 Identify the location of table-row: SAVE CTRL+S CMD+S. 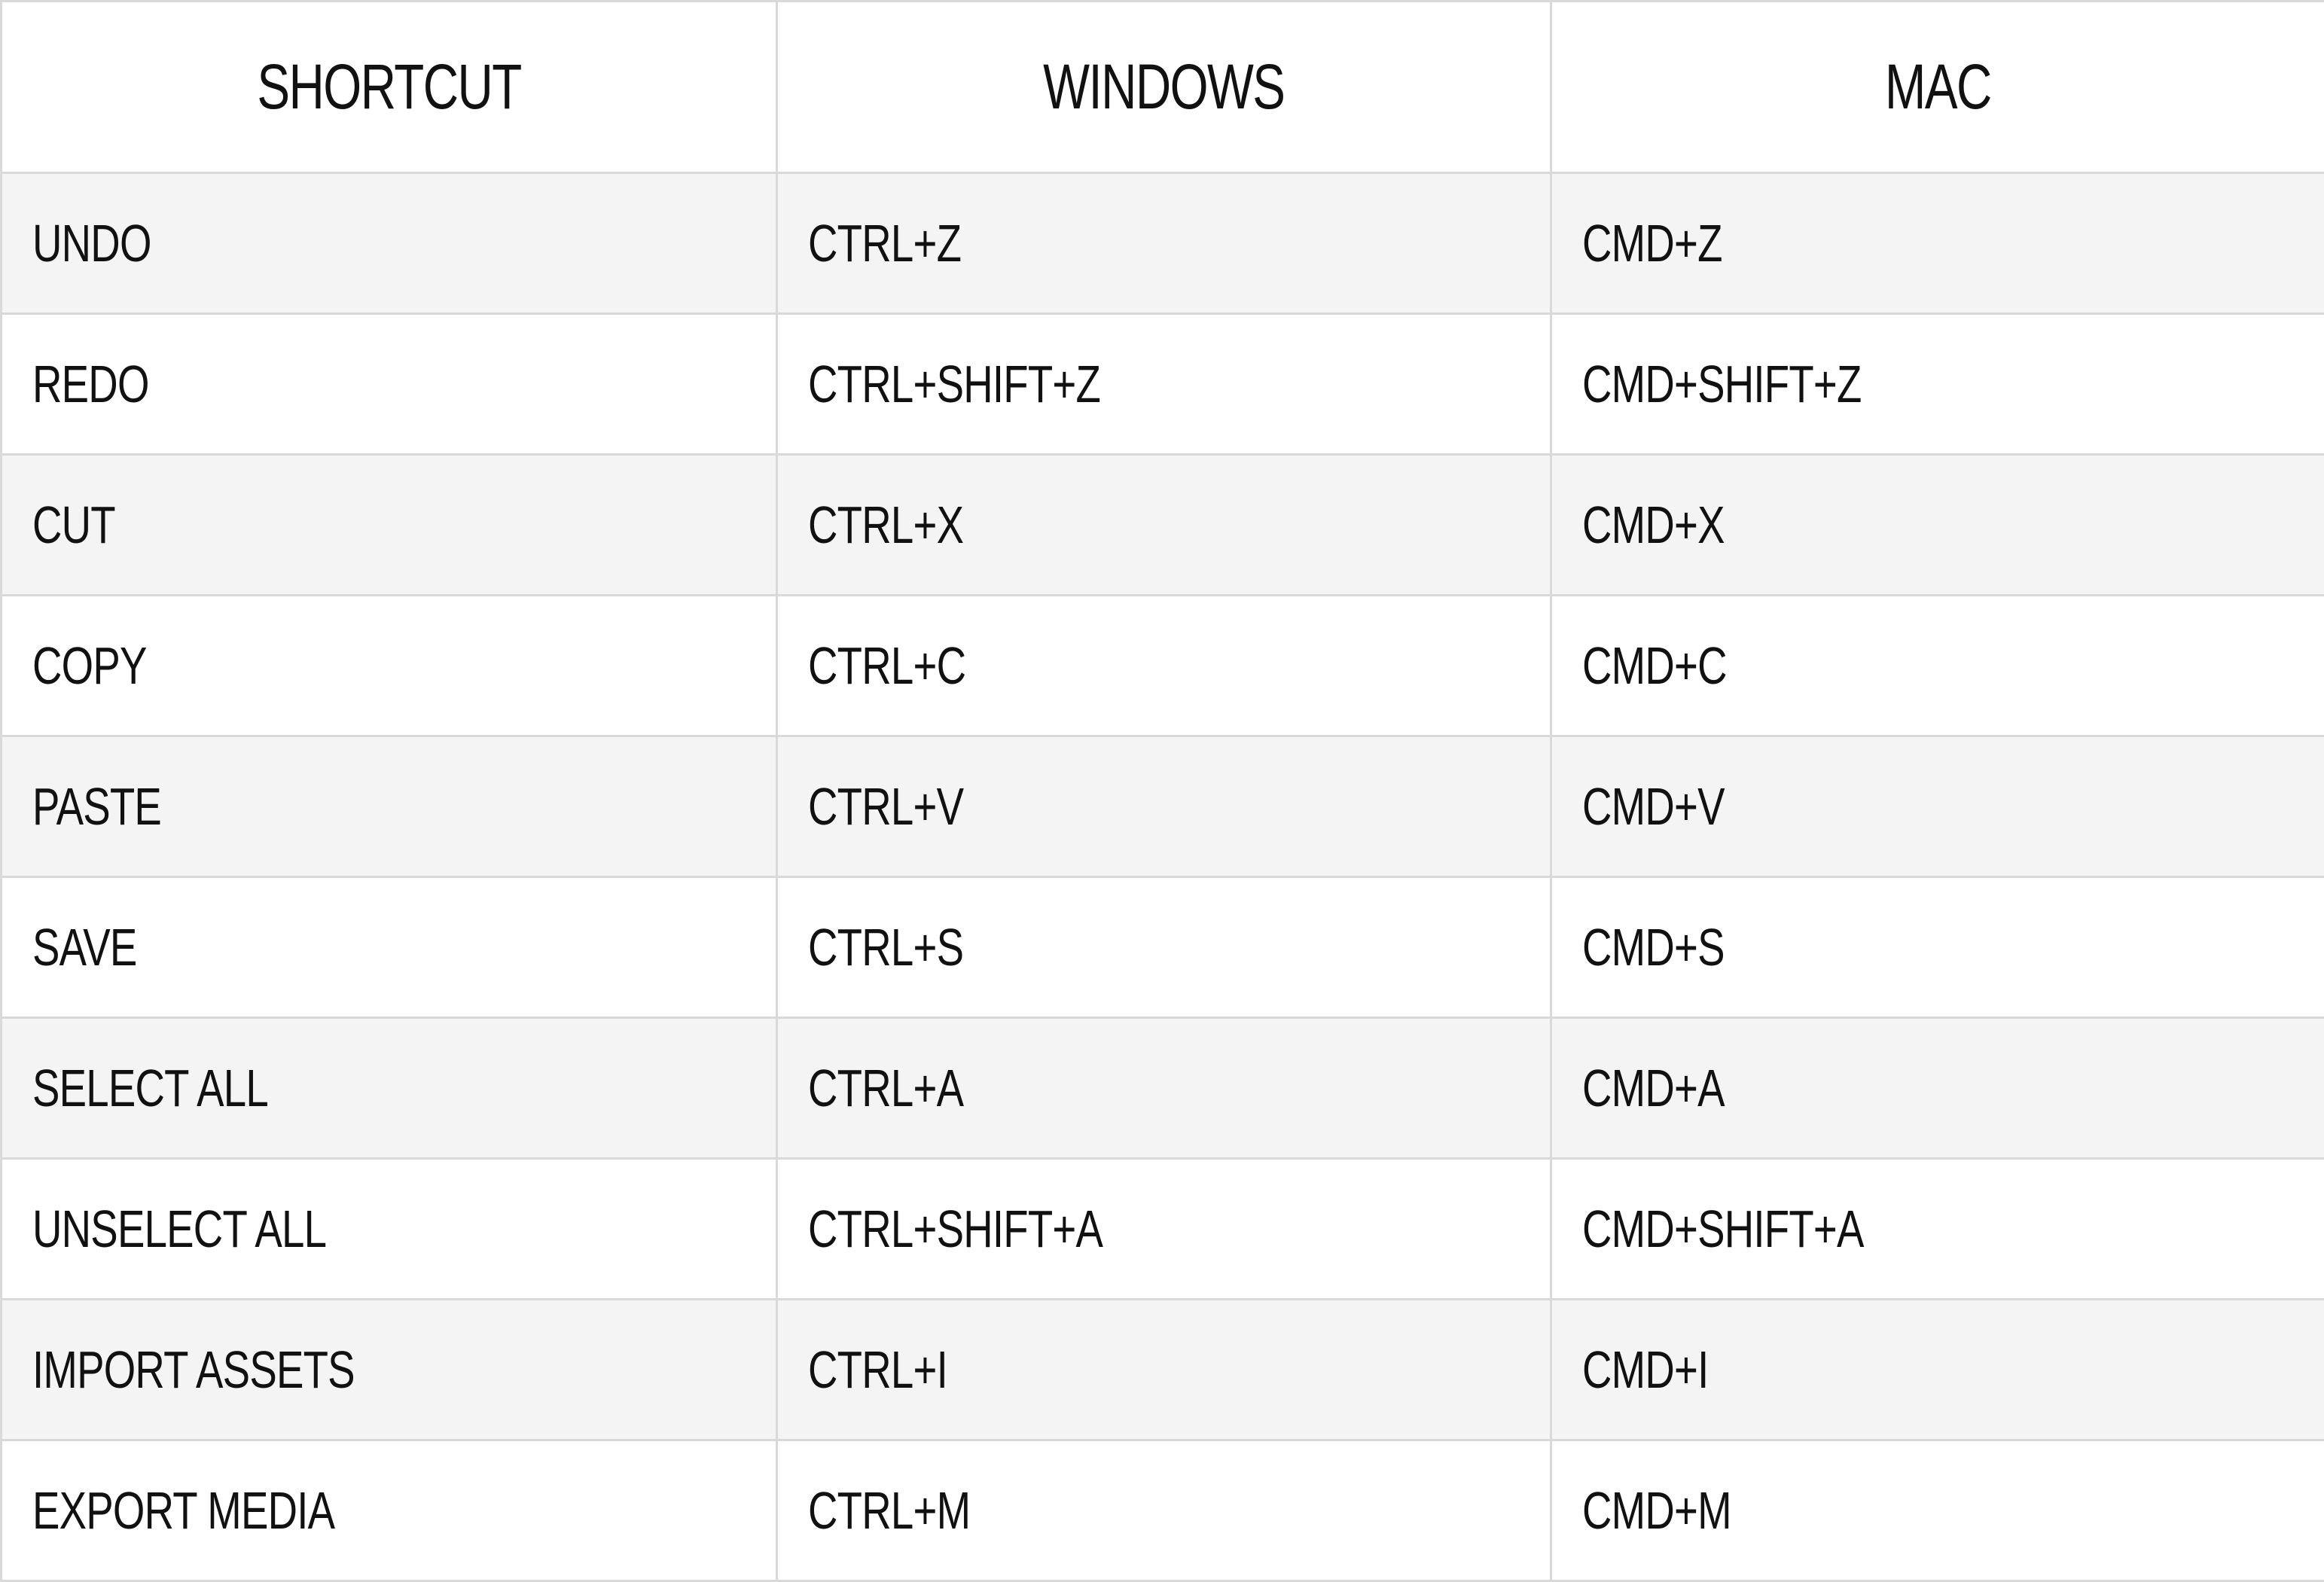
(1163, 947).